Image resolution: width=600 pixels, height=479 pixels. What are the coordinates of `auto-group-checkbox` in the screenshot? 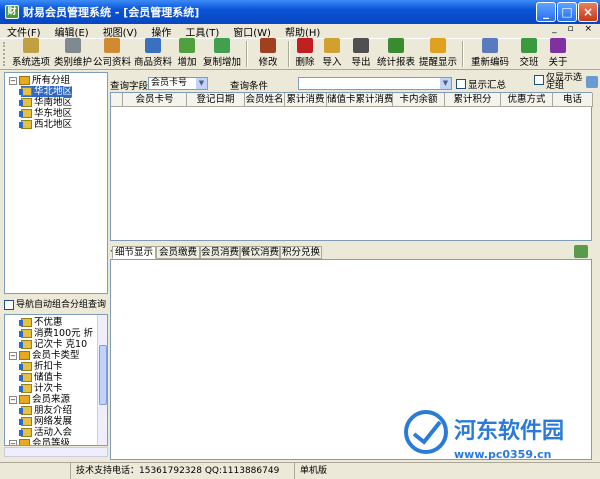 It's located at (9, 305).